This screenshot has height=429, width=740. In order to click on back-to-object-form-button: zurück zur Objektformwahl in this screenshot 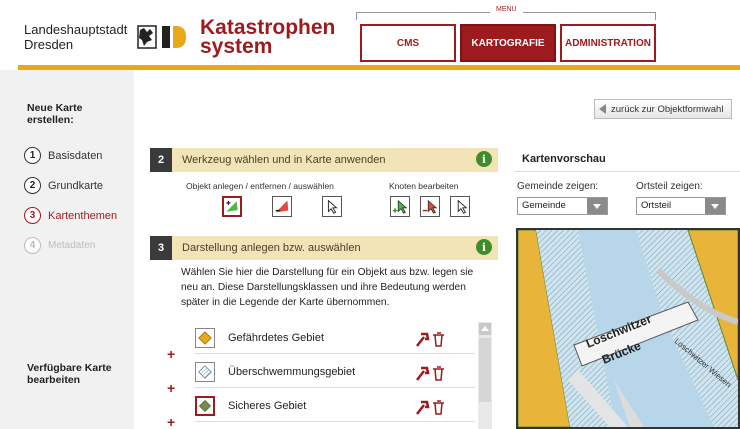, I will do `click(663, 109)`.